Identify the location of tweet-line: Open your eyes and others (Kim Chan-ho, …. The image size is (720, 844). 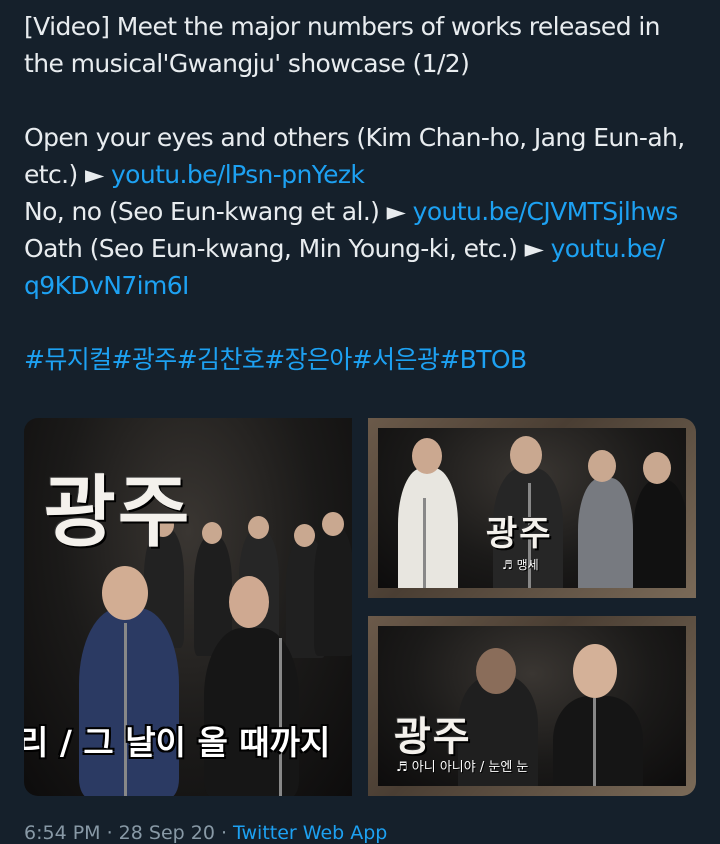
(354, 137).